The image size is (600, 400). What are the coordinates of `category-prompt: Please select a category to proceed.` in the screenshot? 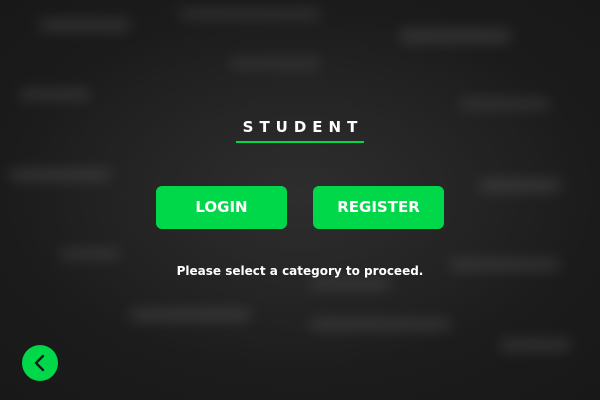 It's located at (300, 271).